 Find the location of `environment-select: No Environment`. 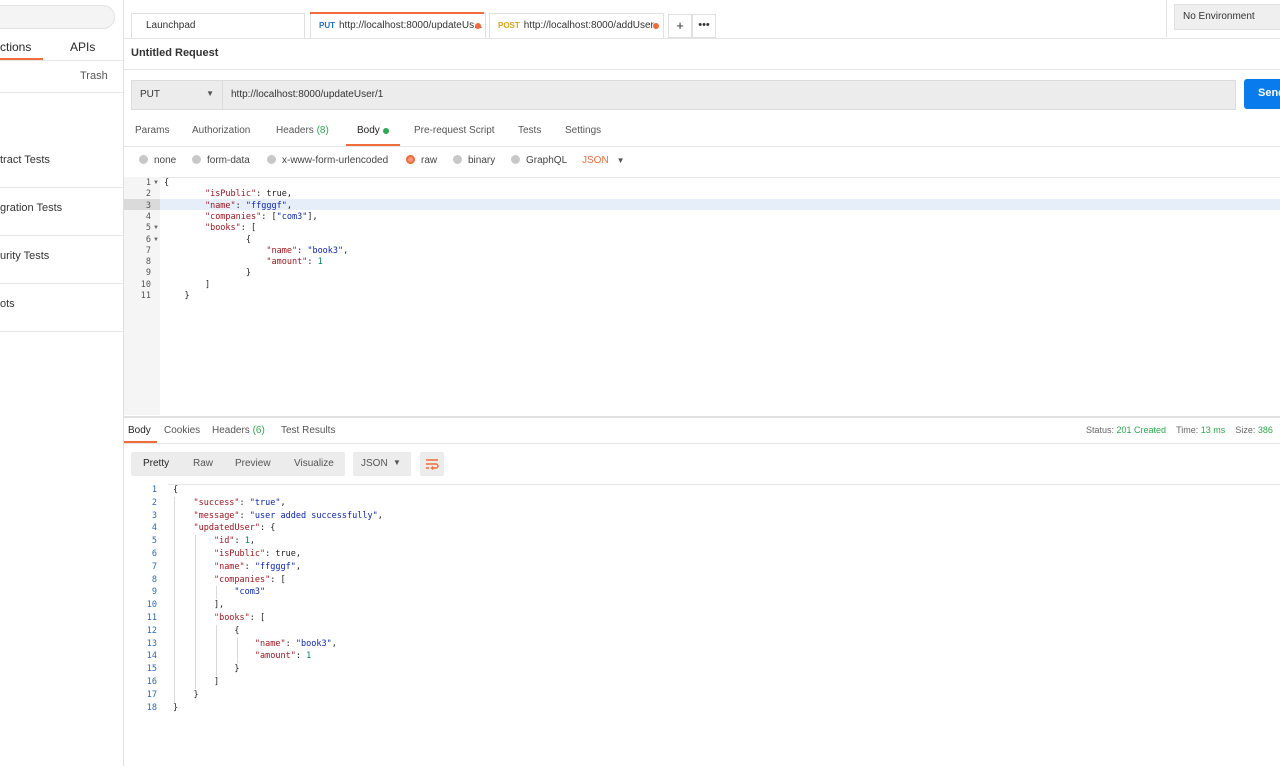

environment-select: No Environment is located at coordinates (1227, 17).